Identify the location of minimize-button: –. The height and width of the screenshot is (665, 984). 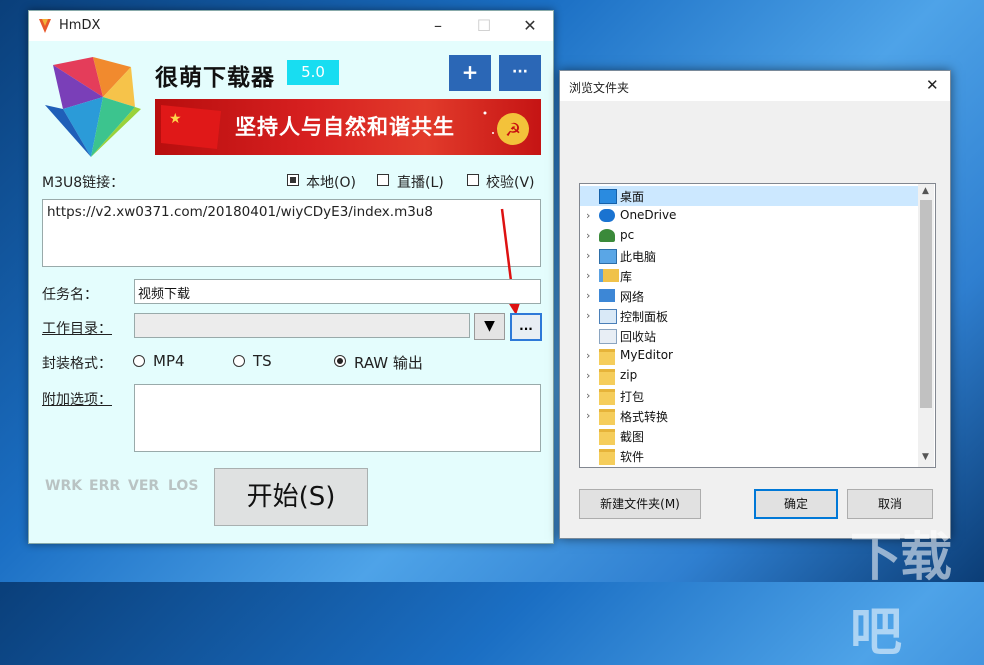
(438, 26).